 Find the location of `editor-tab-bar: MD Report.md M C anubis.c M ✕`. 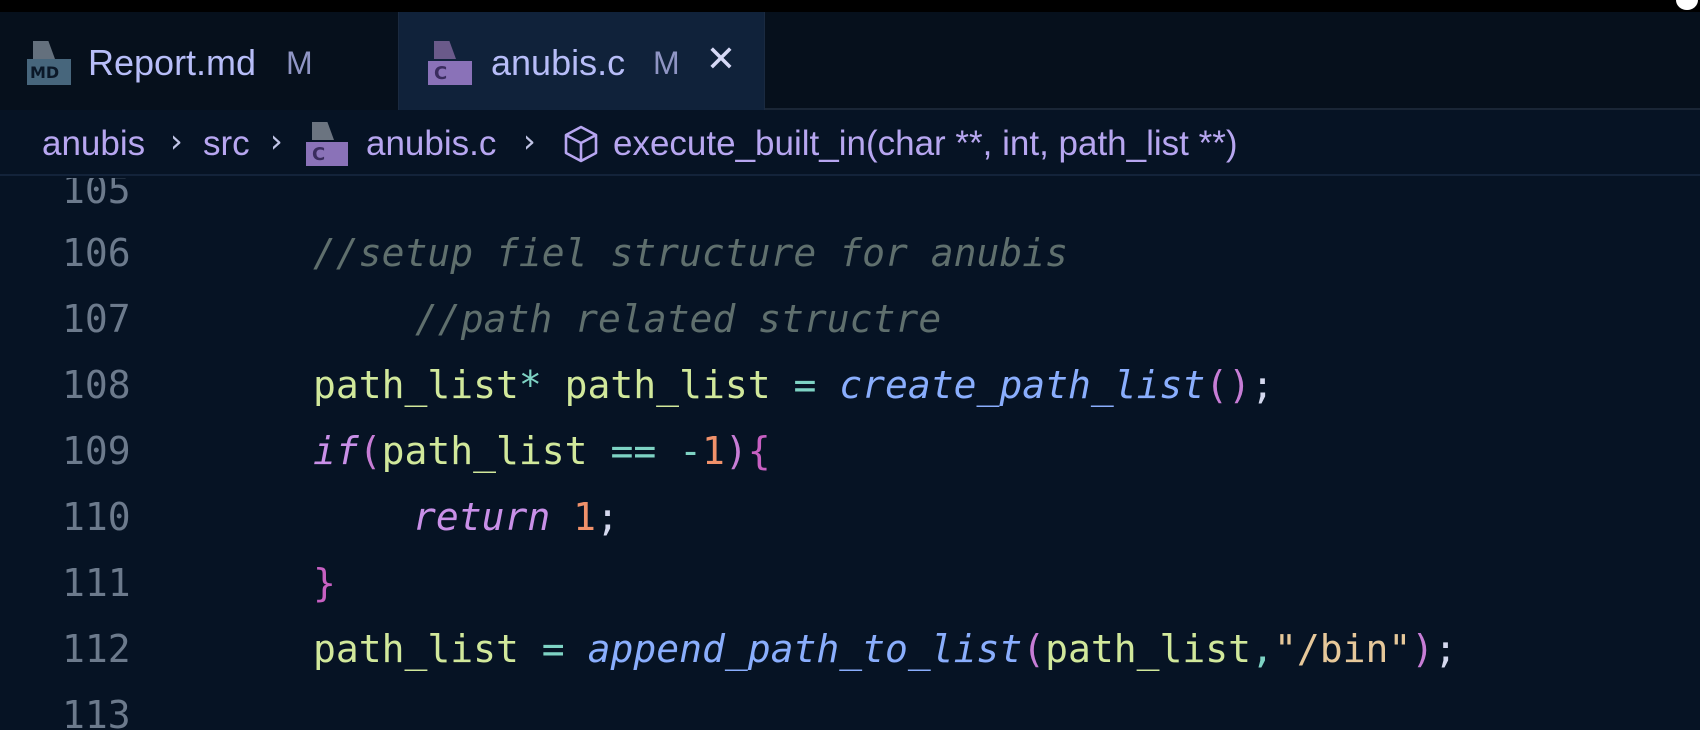

editor-tab-bar: MD Report.md M C anubis.c M ✕ is located at coordinates (850, 61).